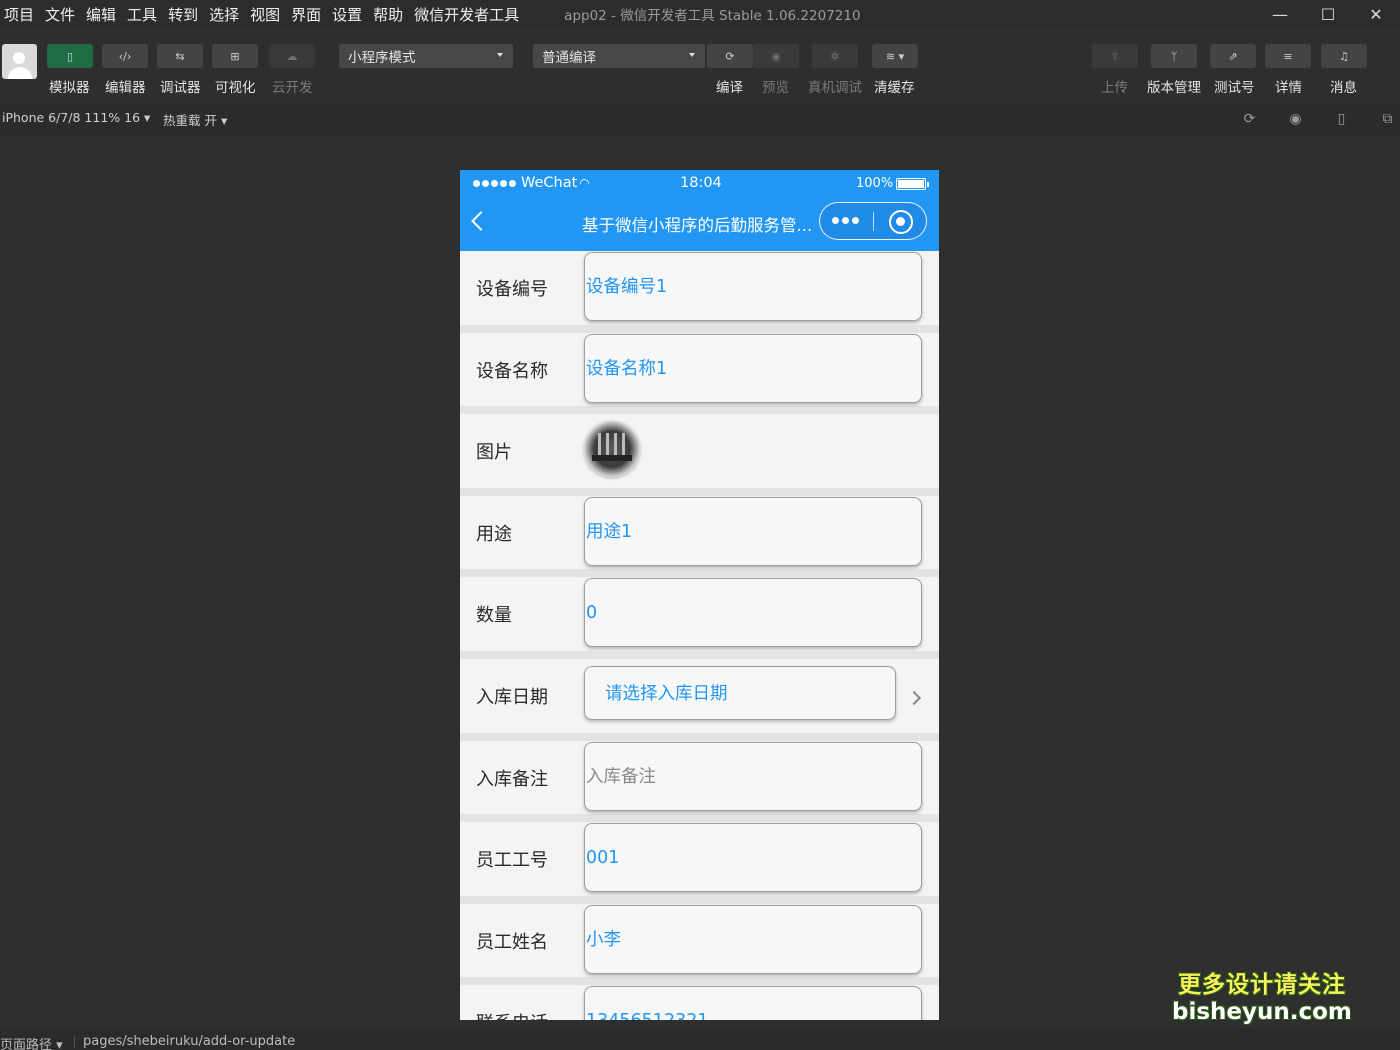 Image resolution: width=1400 pixels, height=1050 pixels. I want to click on form-label: 员工工号, so click(512, 861).